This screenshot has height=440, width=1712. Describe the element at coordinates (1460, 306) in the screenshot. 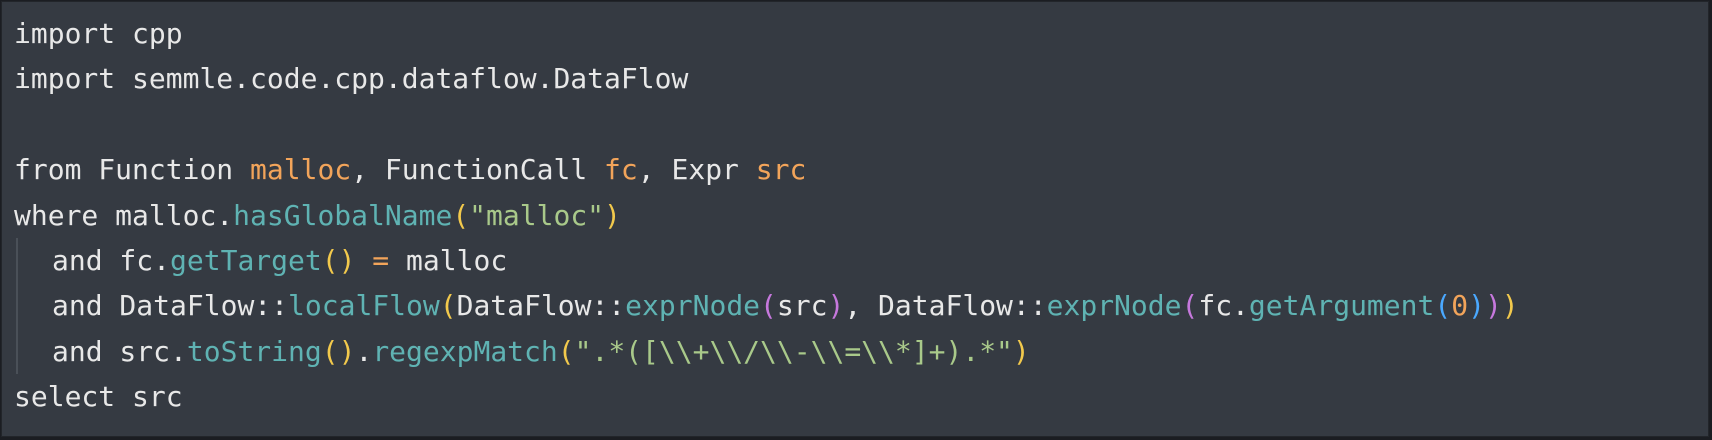

I see `code-token: 0` at that location.